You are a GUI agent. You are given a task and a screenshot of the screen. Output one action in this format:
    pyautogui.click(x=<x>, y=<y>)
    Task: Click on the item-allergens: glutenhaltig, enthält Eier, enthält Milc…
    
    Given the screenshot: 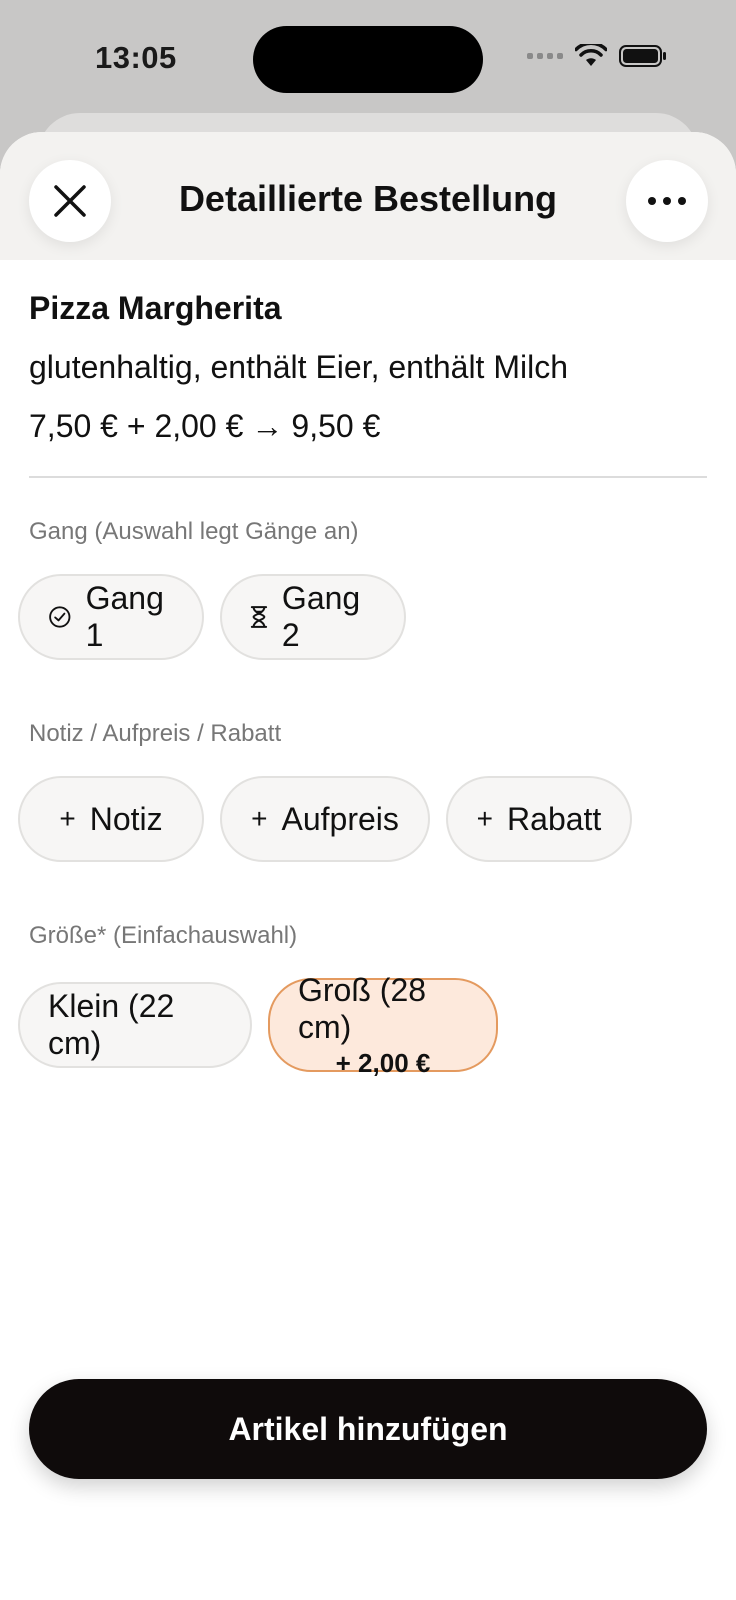 What is the action you would take?
    pyautogui.click(x=298, y=367)
    